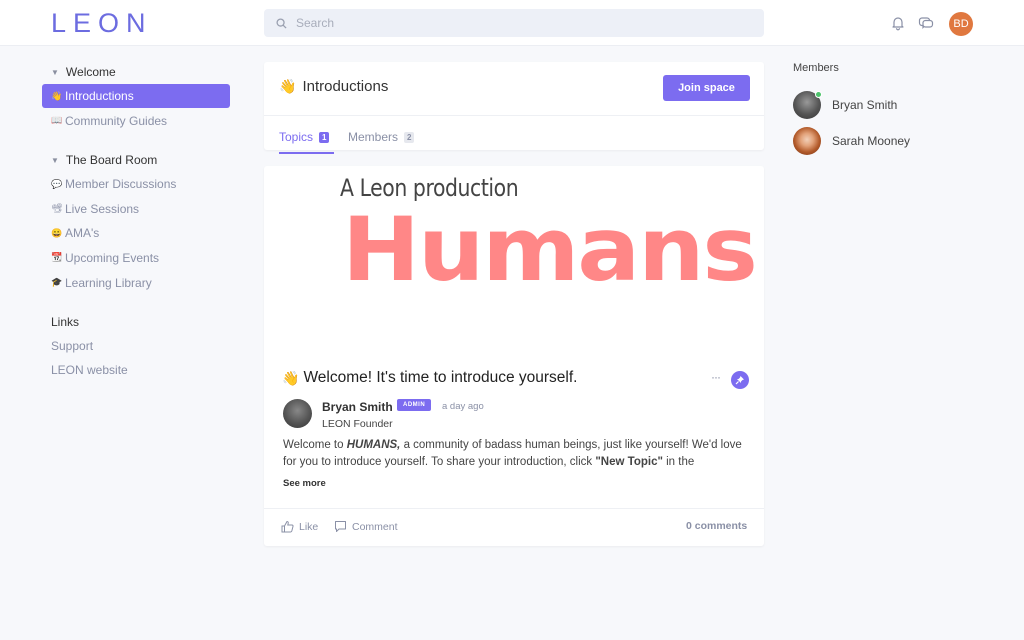 The height and width of the screenshot is (640, 1024). Describe the element at coordinates (99, 96) in the screenshot. I see `sidebar-item-label: Introductions` at that location.